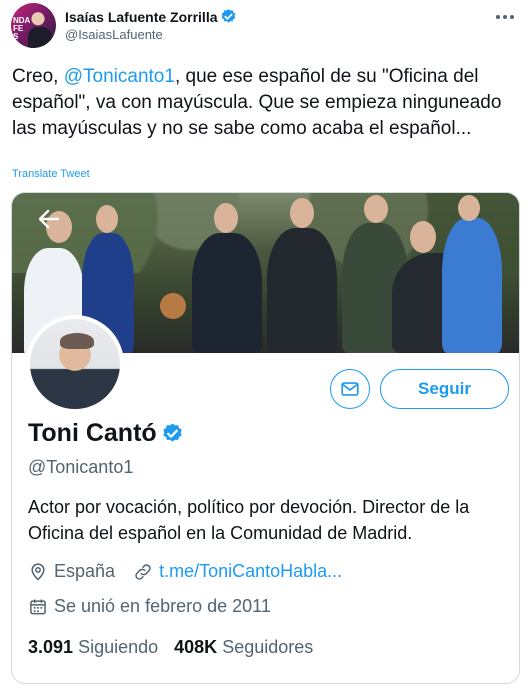  I want to click on profile-name: Toni Cantó, so click(106, 433).